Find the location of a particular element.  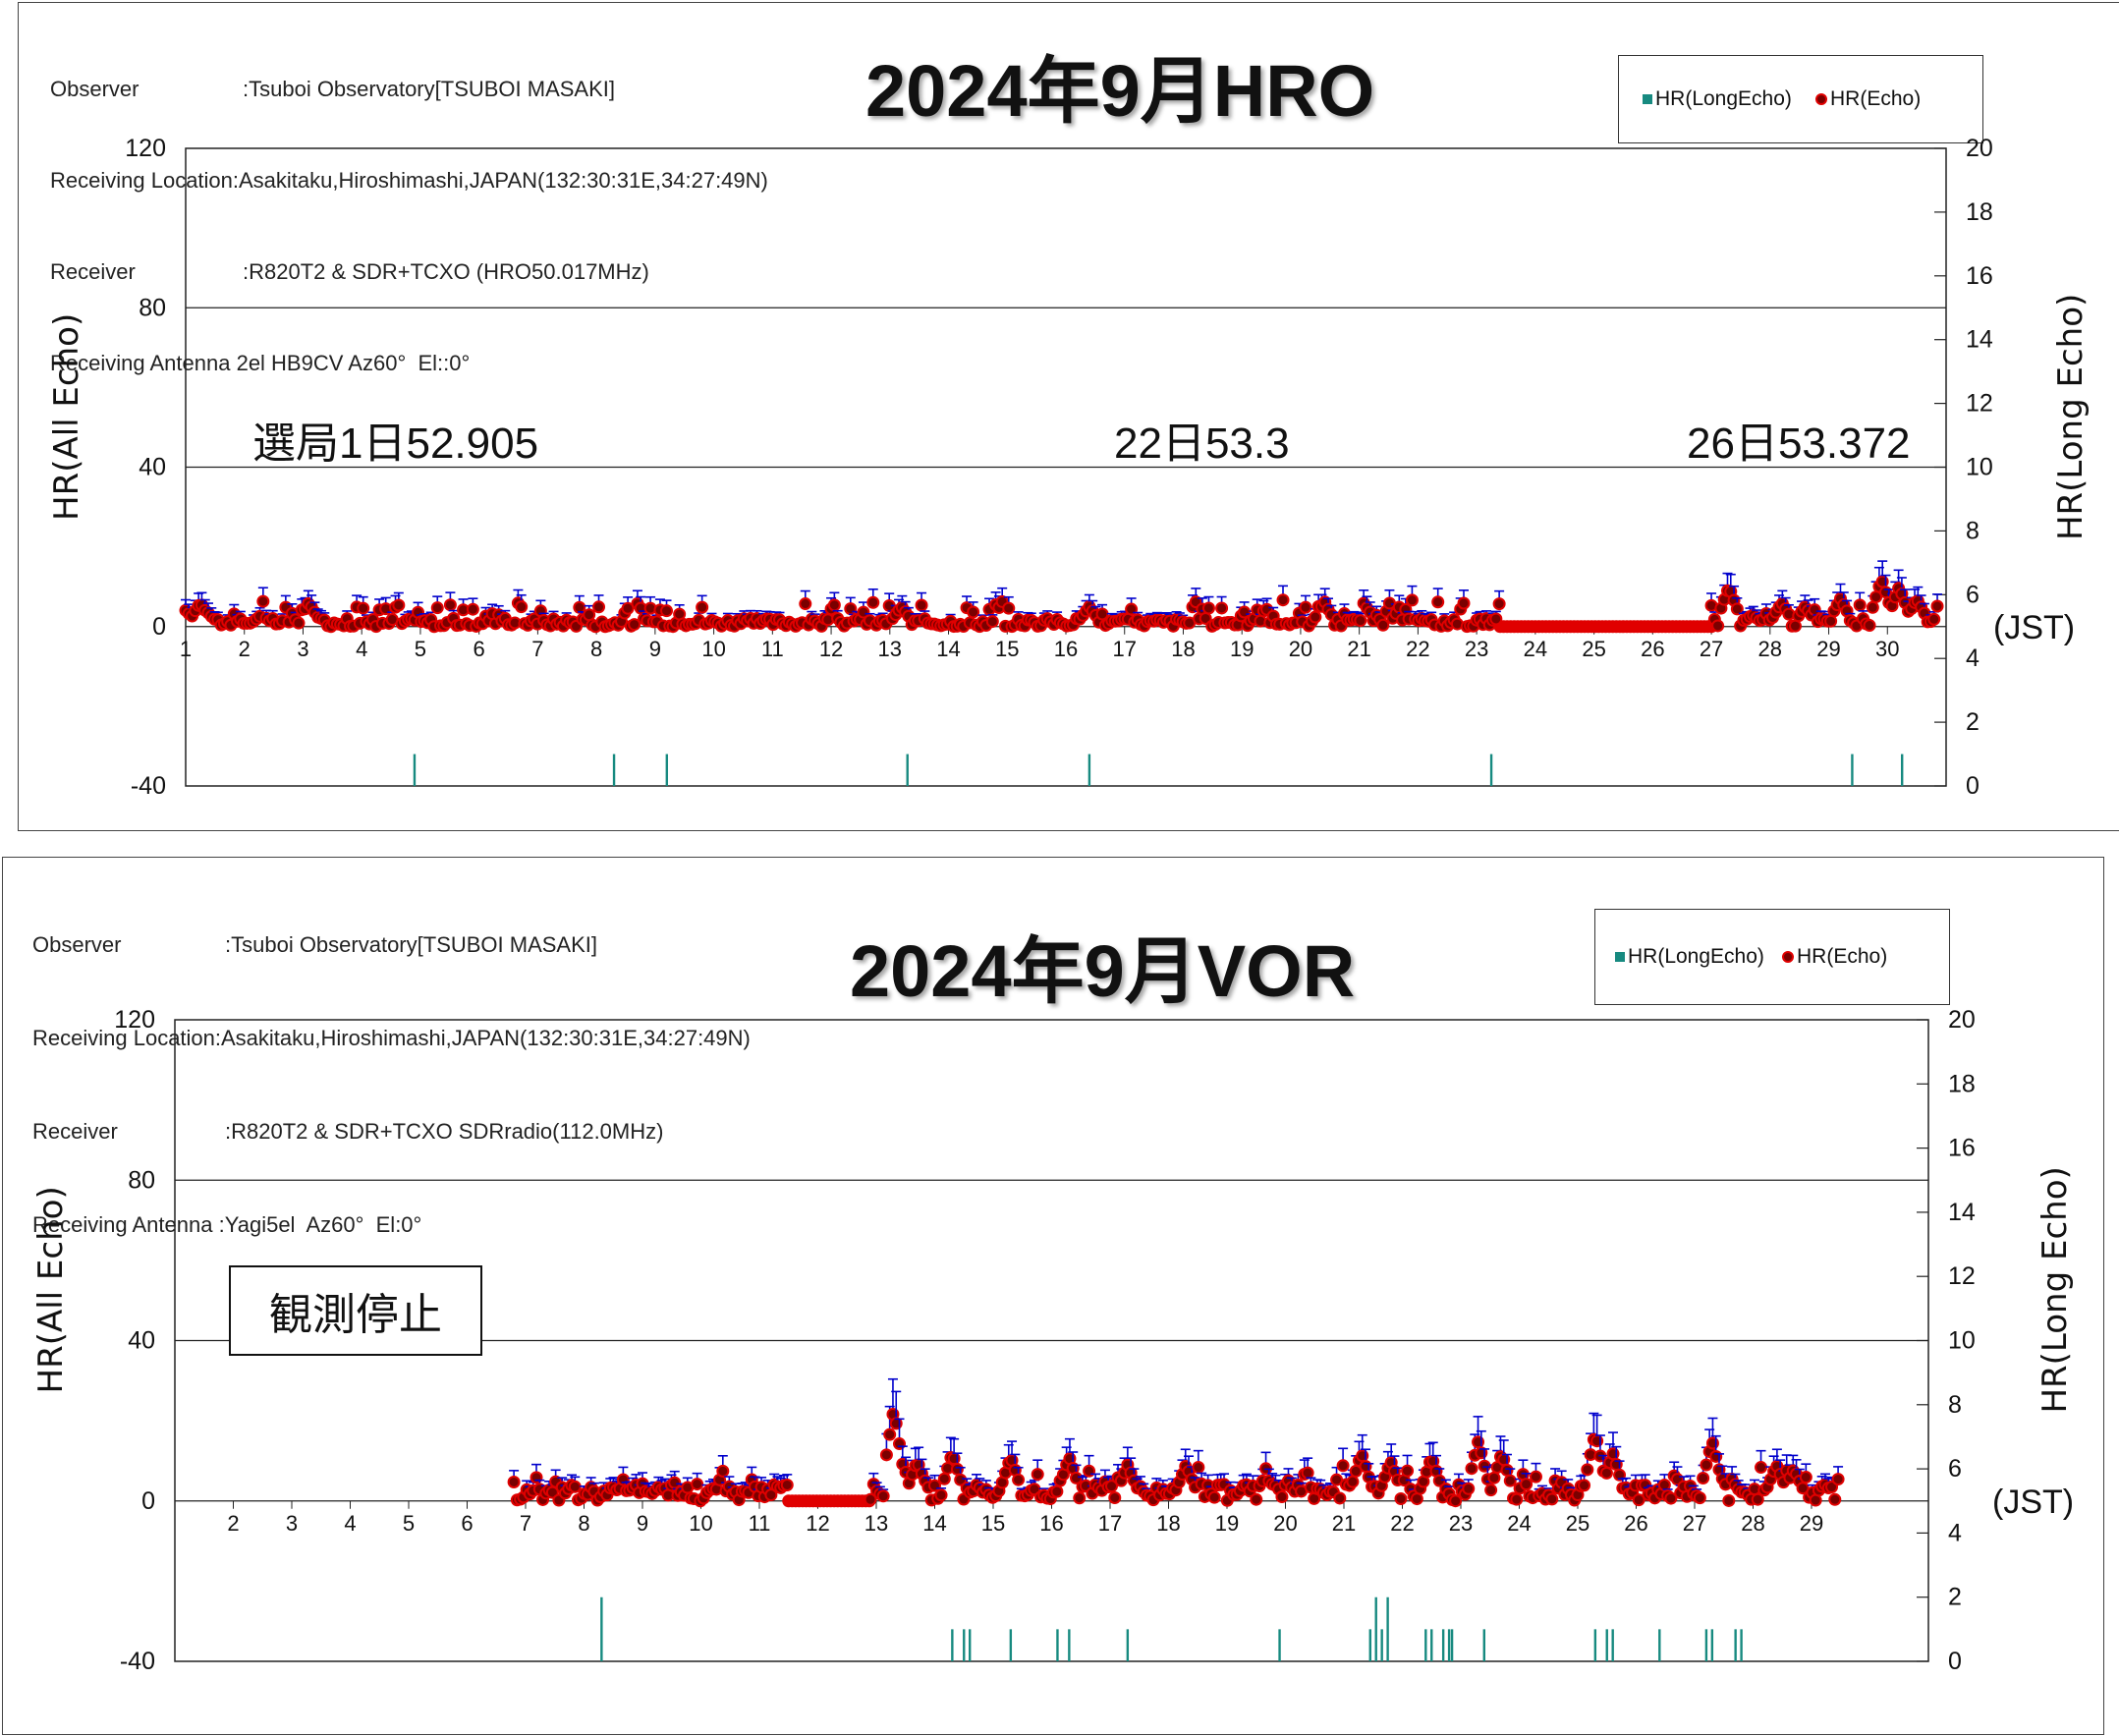

y2-tick-label: 14 is located at coordinates (1979, 340).